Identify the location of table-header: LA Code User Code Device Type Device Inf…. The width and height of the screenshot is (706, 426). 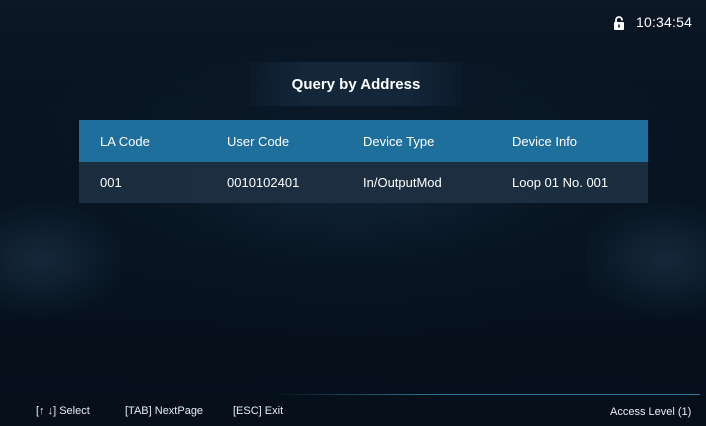
(363, 141).